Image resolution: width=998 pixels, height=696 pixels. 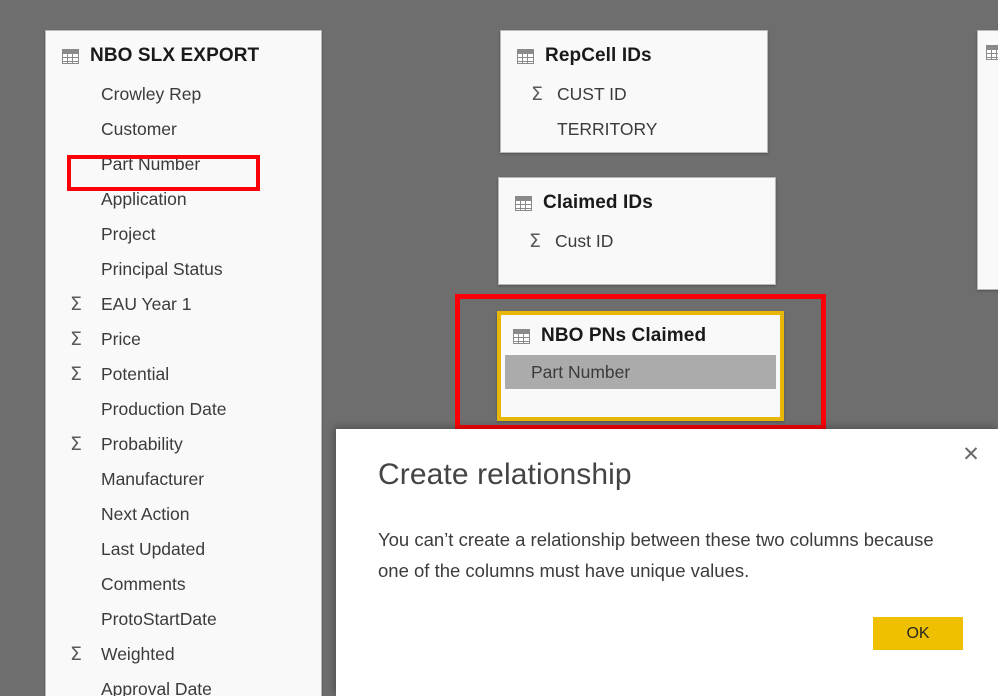 I want to click on field-row: ΣProduction Date, so click(x=183, y=409).